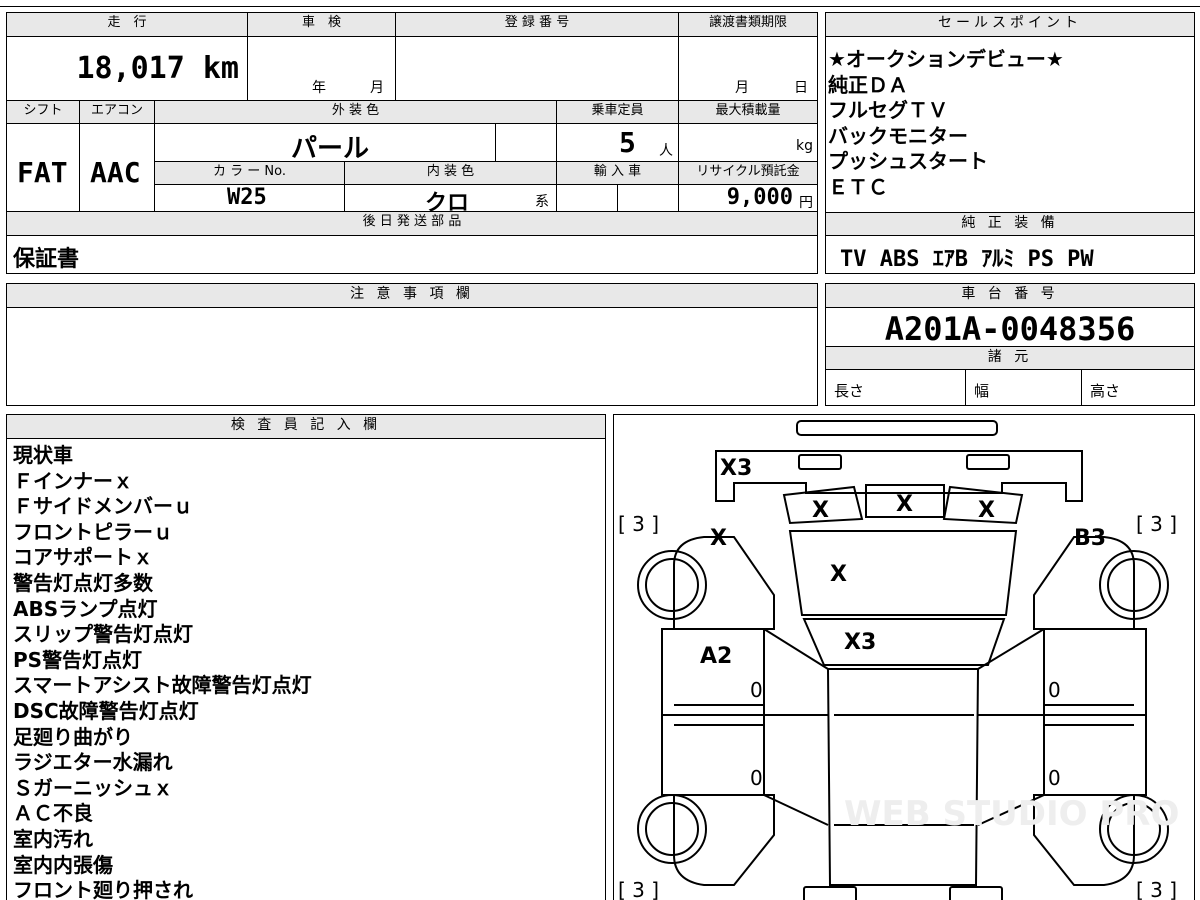 This screenshot has height=900, width=1200. I want to click on equipment-value: TV ABS ｴｱB ｱﾙﾐ PS PW, so click(967, 259).